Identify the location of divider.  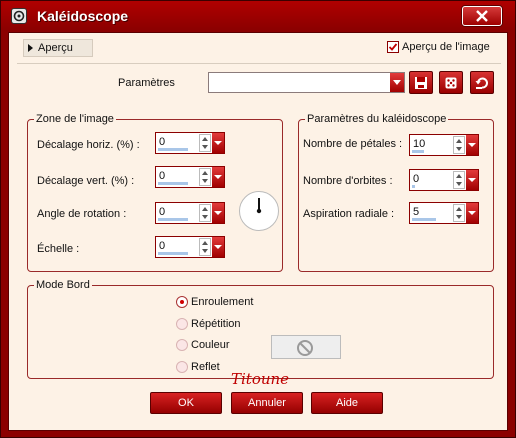
(259, 63).